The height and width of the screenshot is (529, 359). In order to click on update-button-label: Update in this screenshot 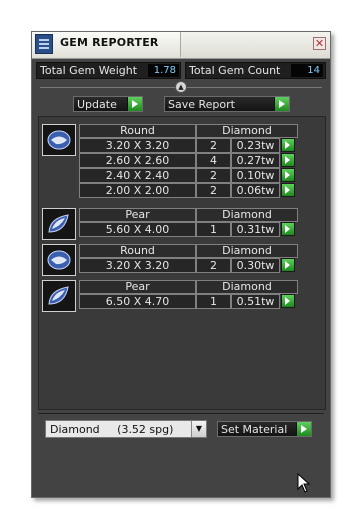, I will do `click(97, 104)`.